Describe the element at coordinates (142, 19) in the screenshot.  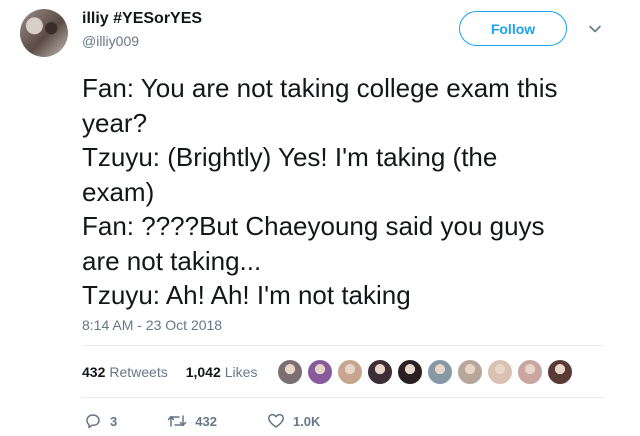
I see `display-name: illiy #YESorYES` at that location.